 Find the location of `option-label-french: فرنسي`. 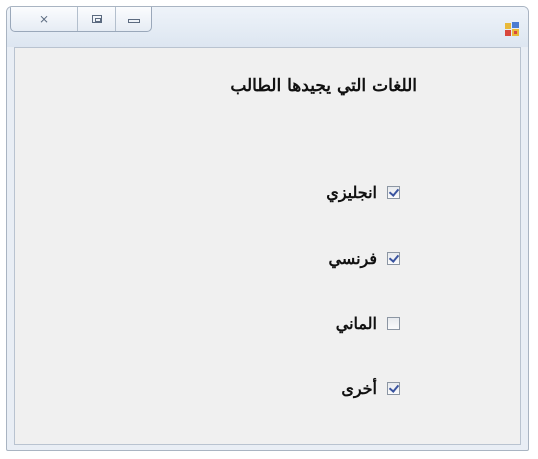

option-label-french: فرنسي is located at coordinates (352, 258).